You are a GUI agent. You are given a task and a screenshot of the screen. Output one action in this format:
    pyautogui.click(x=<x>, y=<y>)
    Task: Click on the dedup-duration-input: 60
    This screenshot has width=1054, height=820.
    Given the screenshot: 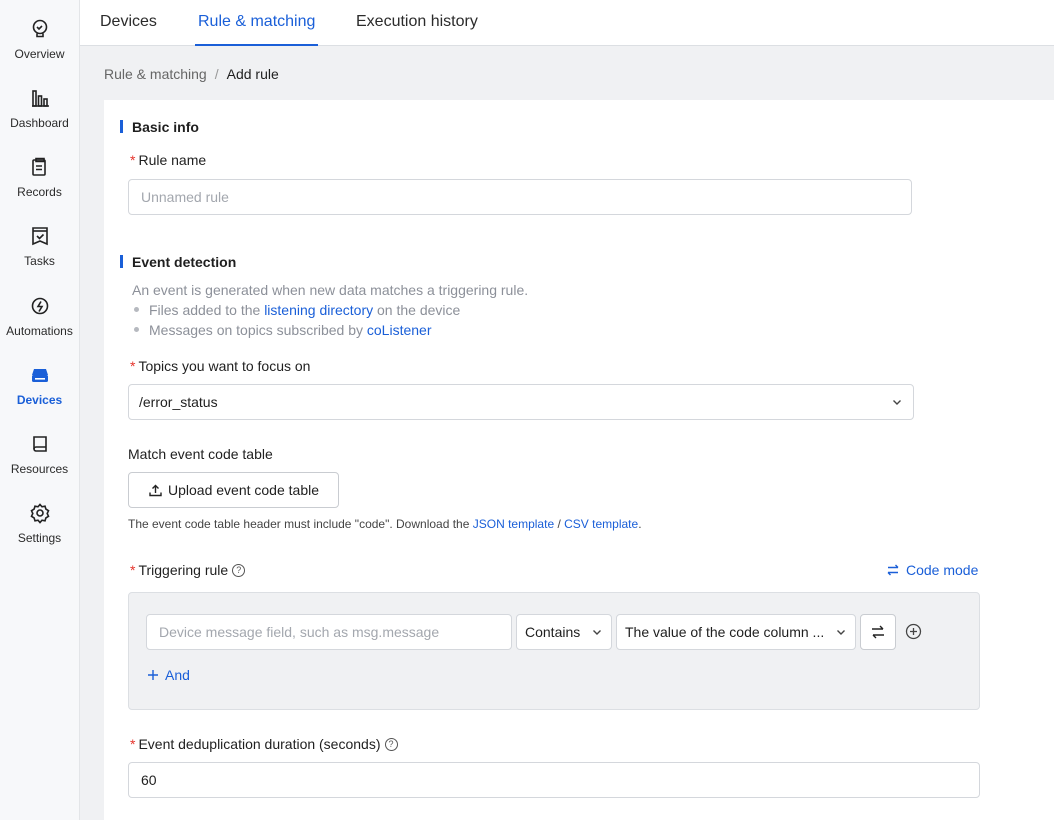 What is the action you would take?
    pyautogui.click(x=554, y=780)
    